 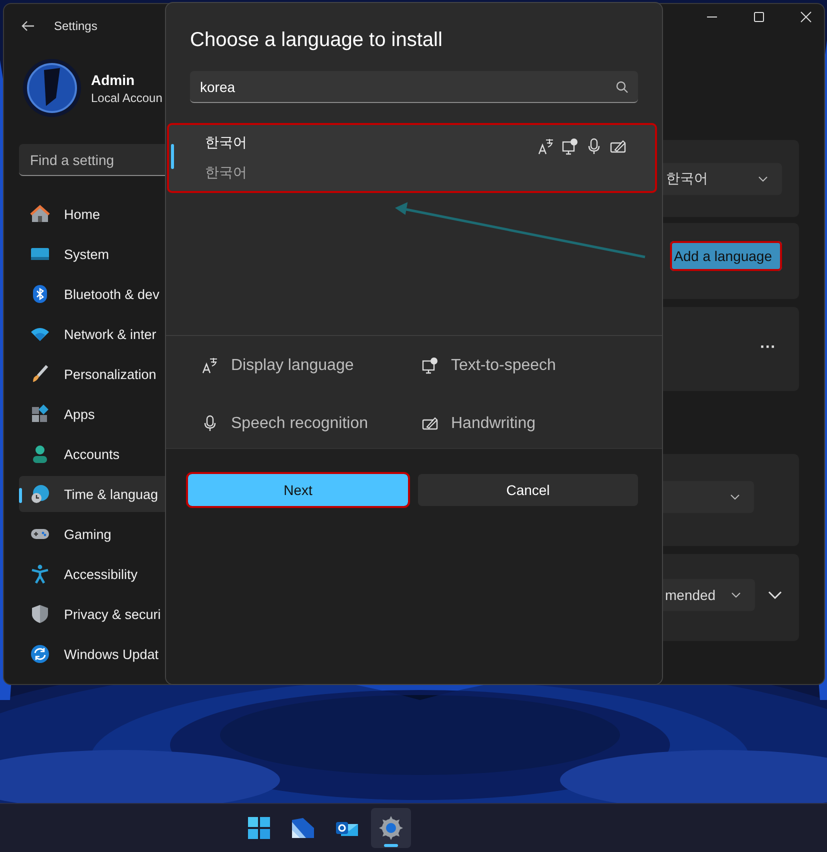 I want to click on language-native-name: 한국어, so click(x=226, y=173).